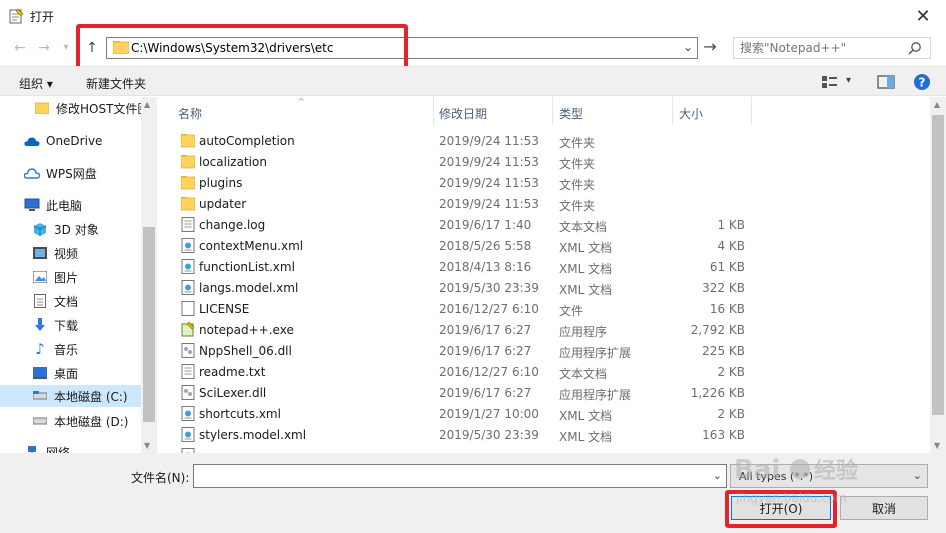 Image resolution: width=946 pixels, height=533 pixels. Describe the element at coordinates (91, 396) in the screenshot. I see `sidebar-item-label: 本地磁盘 (C:)` at that location.